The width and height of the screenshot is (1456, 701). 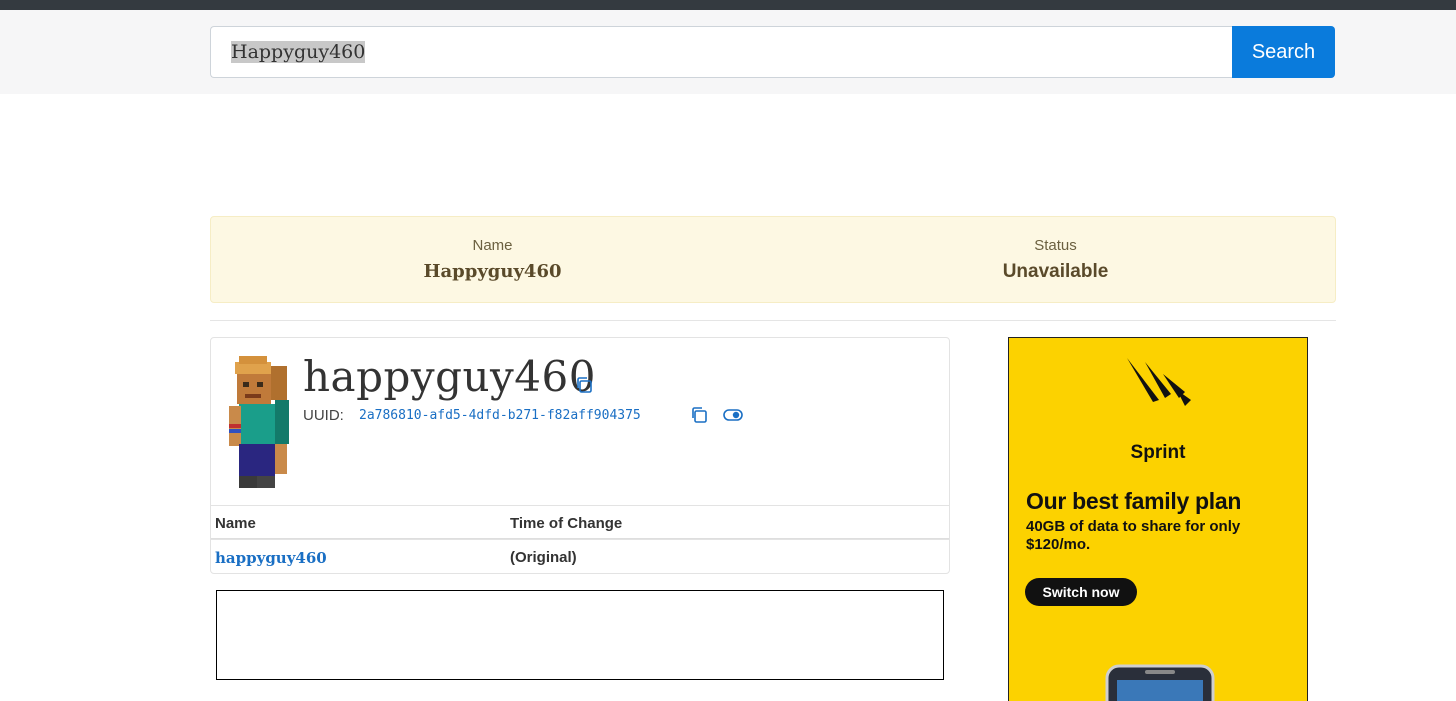 What do you see at coordinates (773, 320) in the screenshot?
I see `section-divider` at bounding box center [773, 320].